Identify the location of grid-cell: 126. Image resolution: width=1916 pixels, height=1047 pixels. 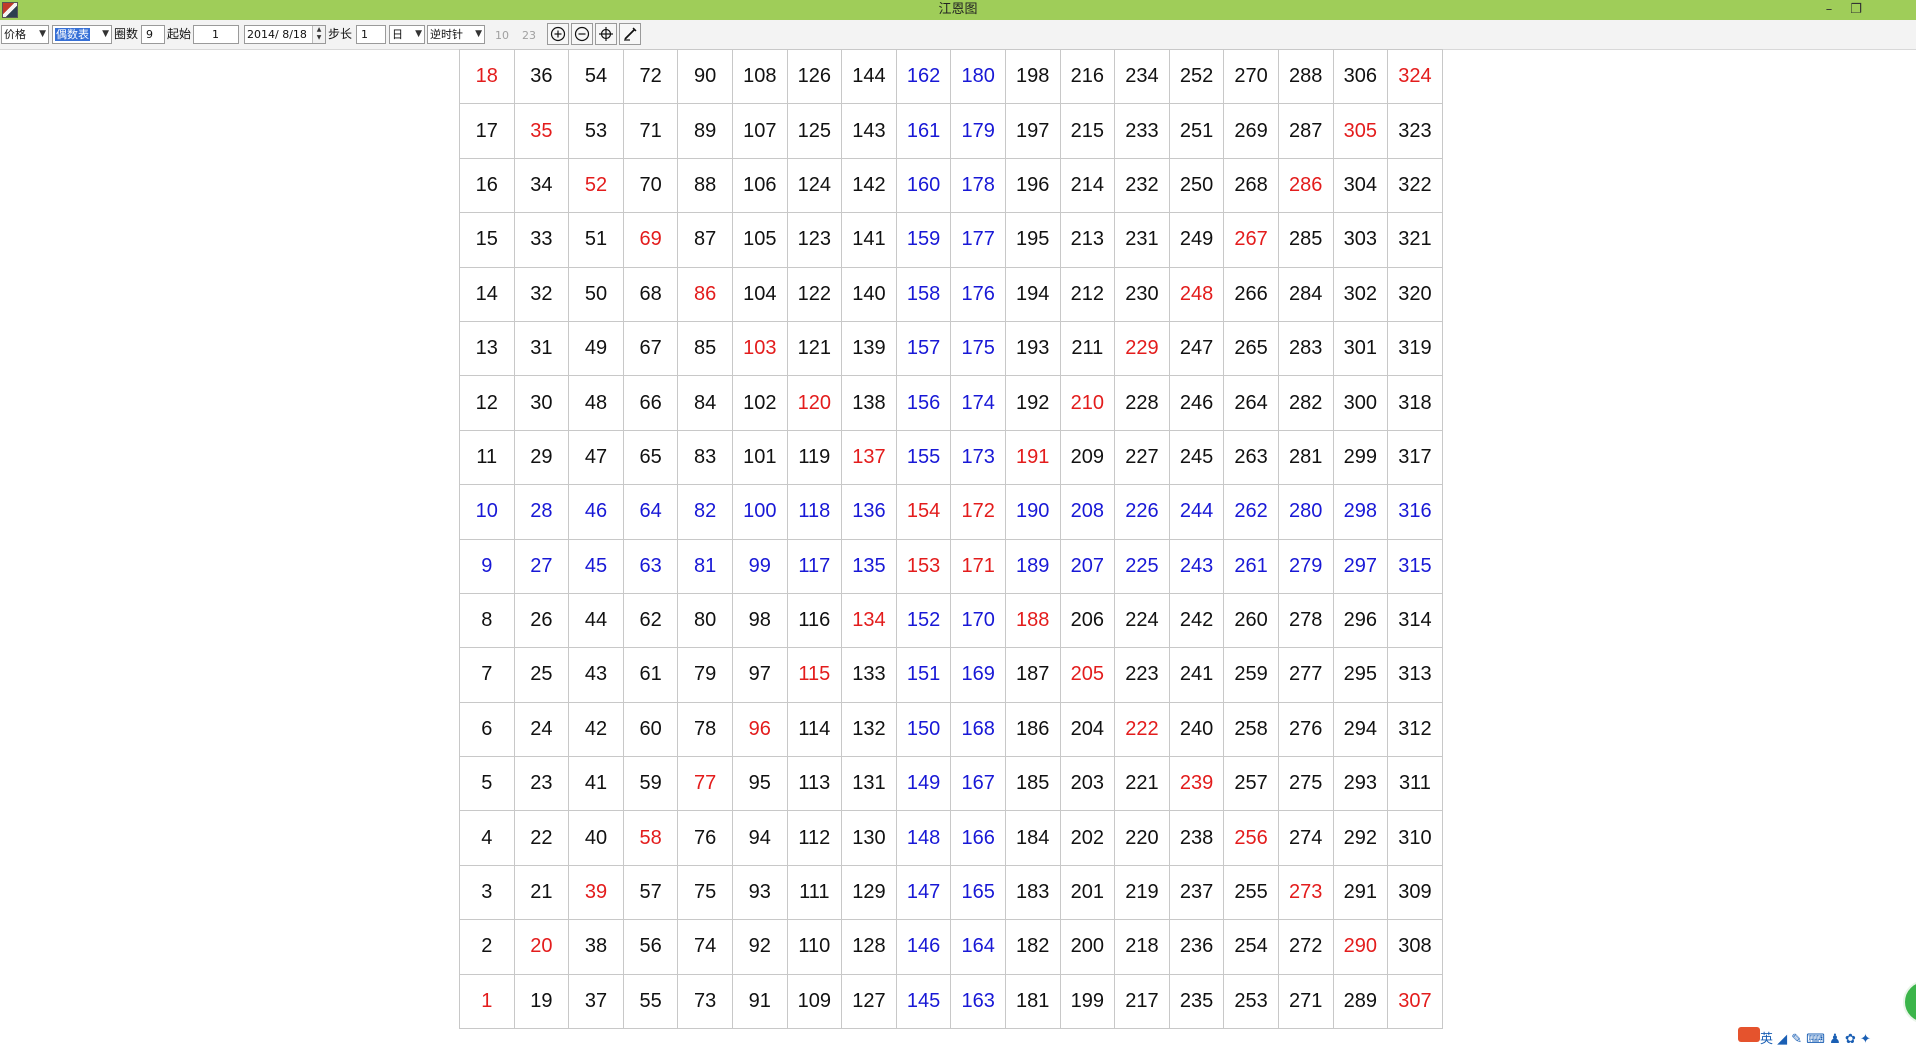
(814, 76).